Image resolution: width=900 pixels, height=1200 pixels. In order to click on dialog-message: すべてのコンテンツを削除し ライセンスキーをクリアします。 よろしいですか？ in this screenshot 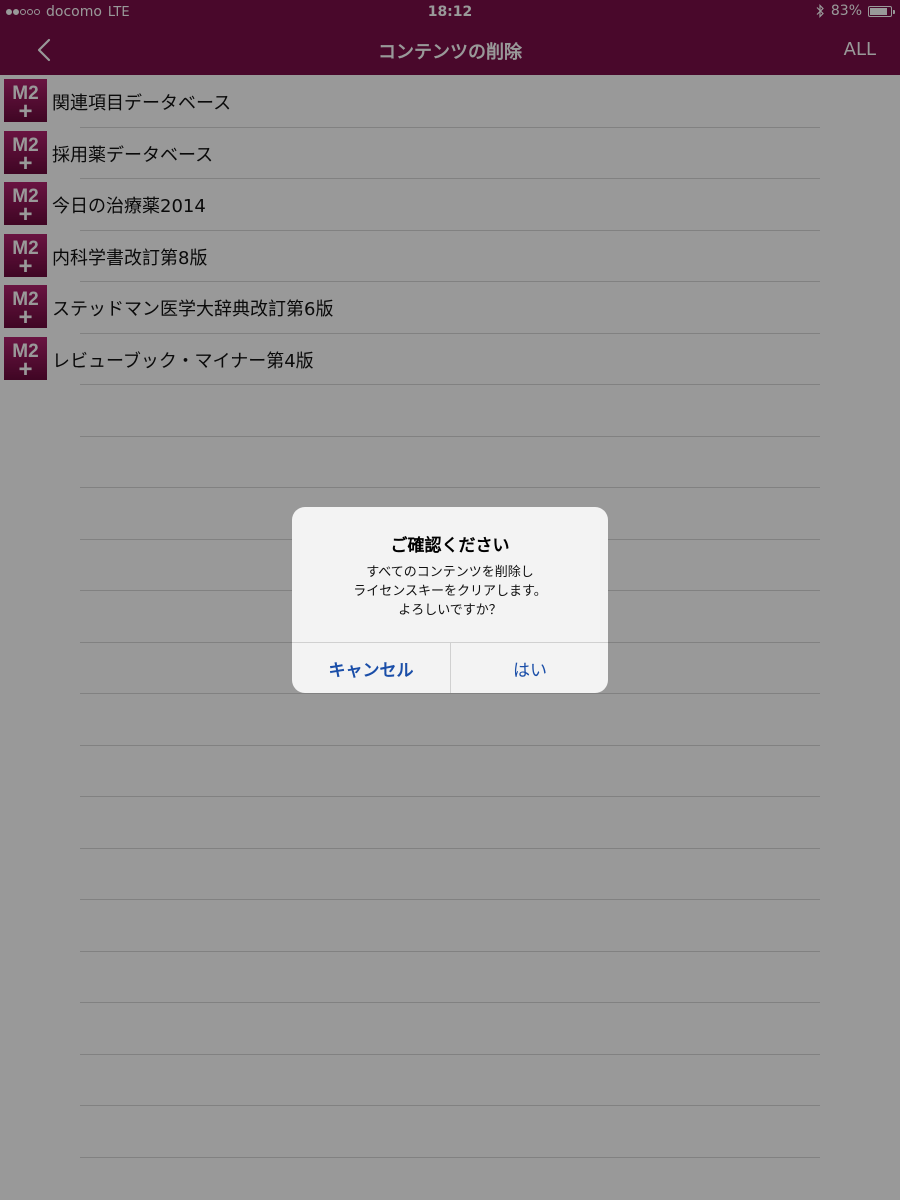, I will do `click(450, 591)`.